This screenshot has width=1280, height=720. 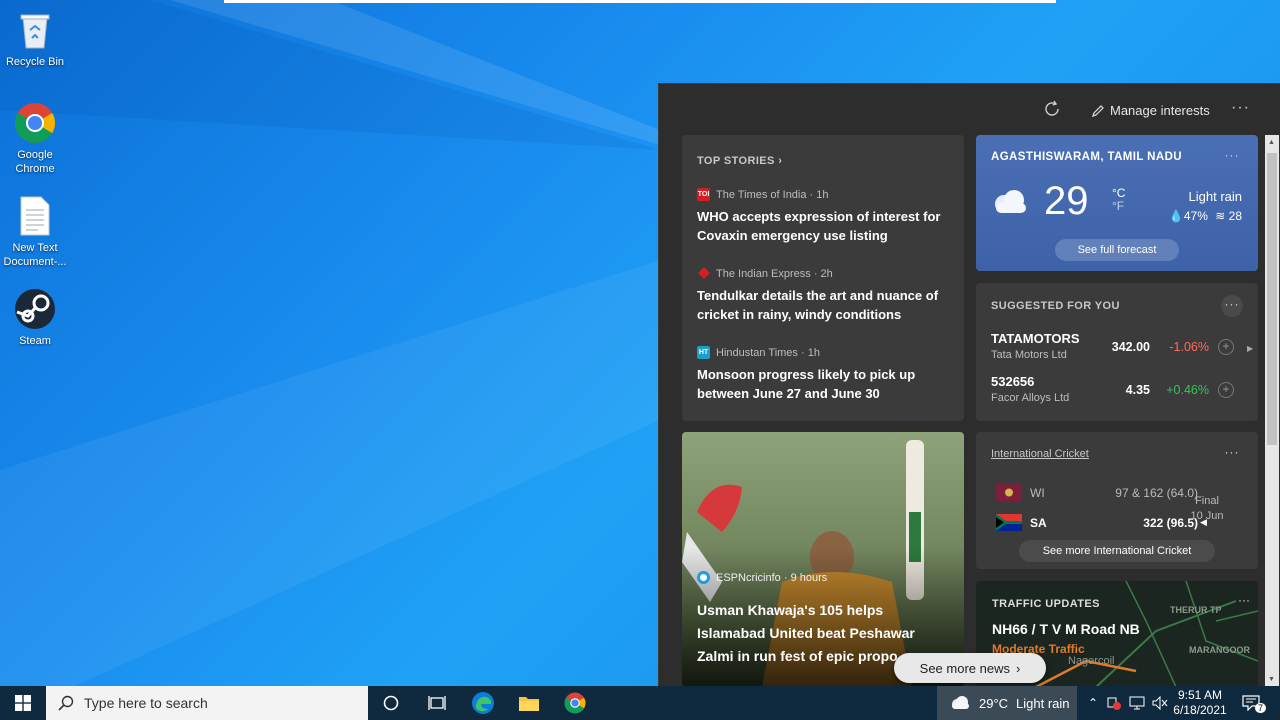 I want to click on see-full-forecast-button: See full forecast, so click(x=1117, y=250).